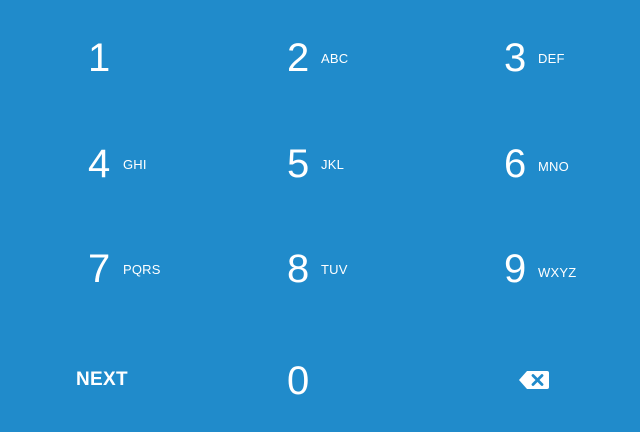 This screenshot has width=640, height=432. I want to click on key-8-letters: TUV, so click(334, 269).